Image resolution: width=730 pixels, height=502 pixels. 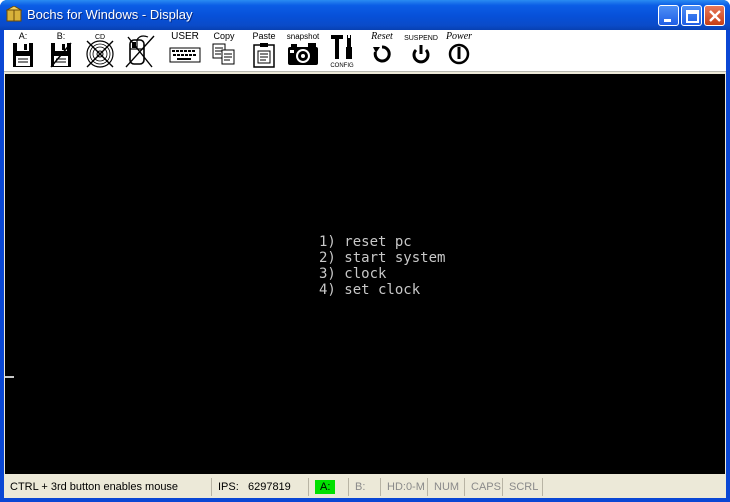 I want to click on drive-a-led: A:, so click(x=325, y=487).